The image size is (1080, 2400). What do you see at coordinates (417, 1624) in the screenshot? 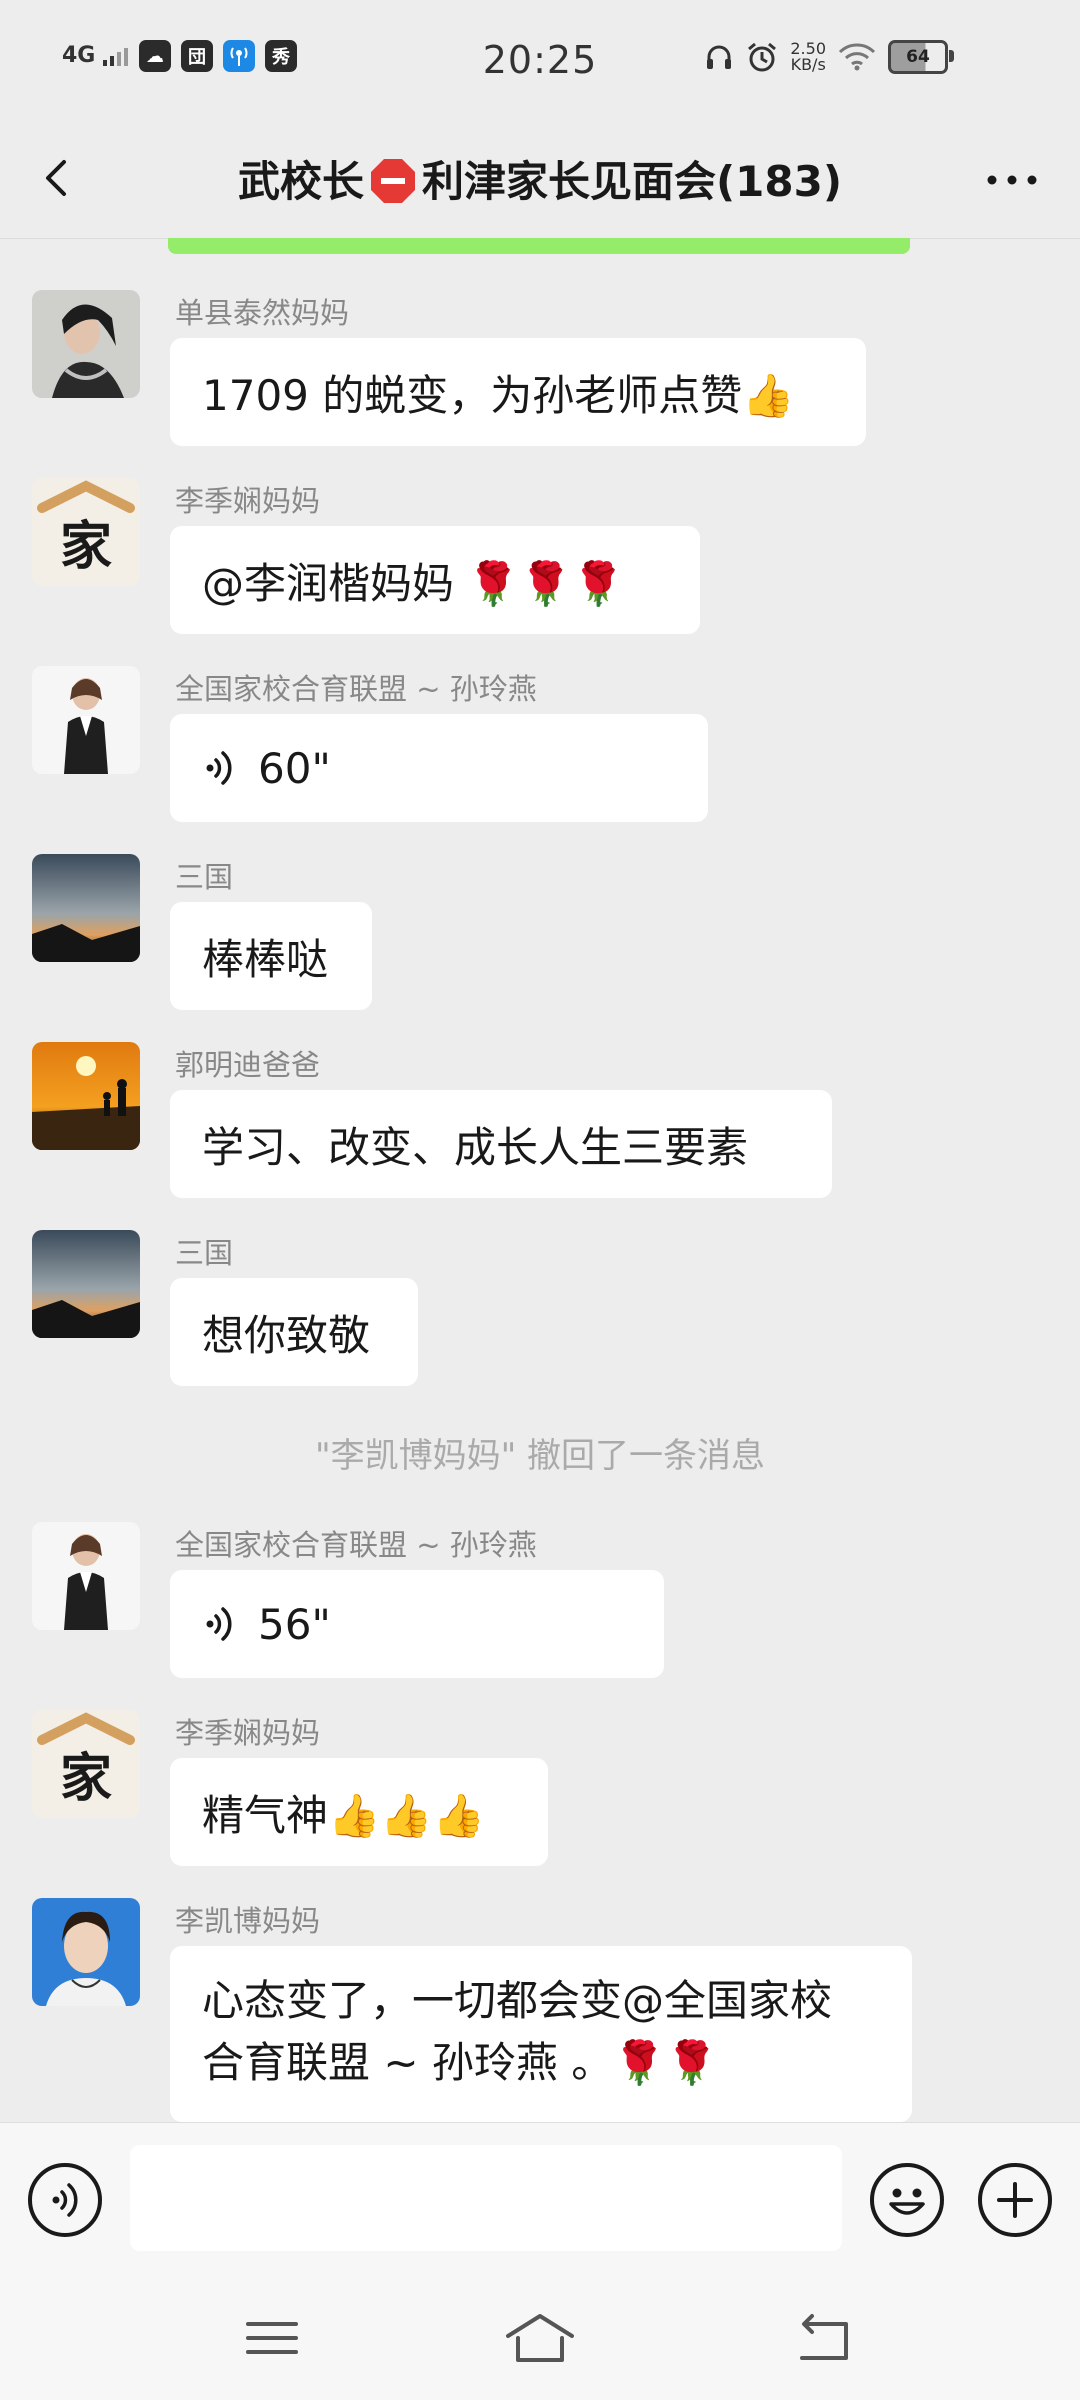
I see `voice-message-bubble: 56"` at bounding box center [417, 1624].